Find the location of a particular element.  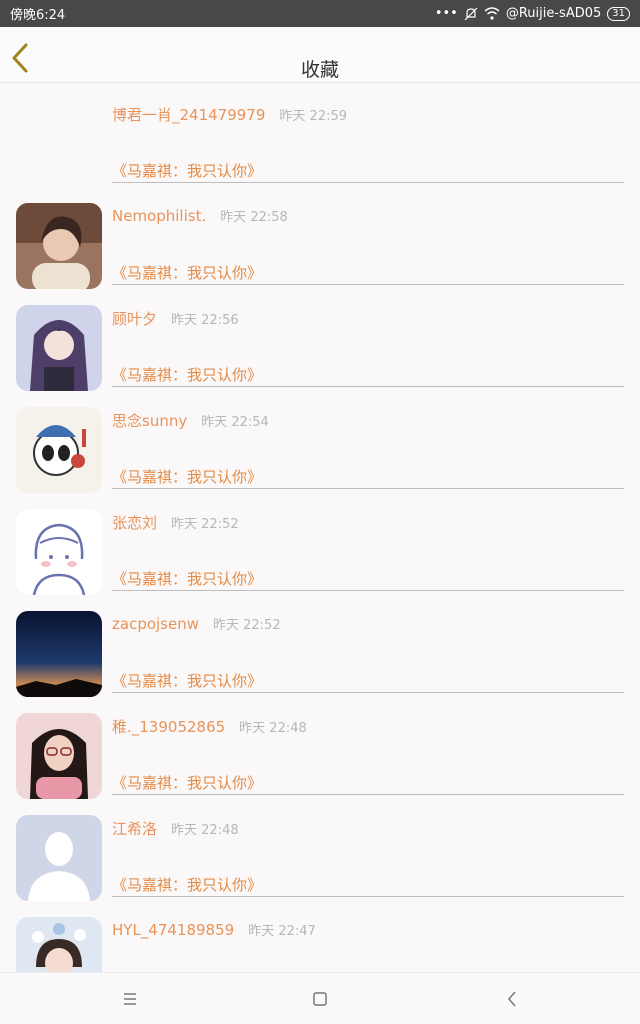

item-name-row: HYL_474189859 昨天 22:47 is located at coordinates (214, 929).